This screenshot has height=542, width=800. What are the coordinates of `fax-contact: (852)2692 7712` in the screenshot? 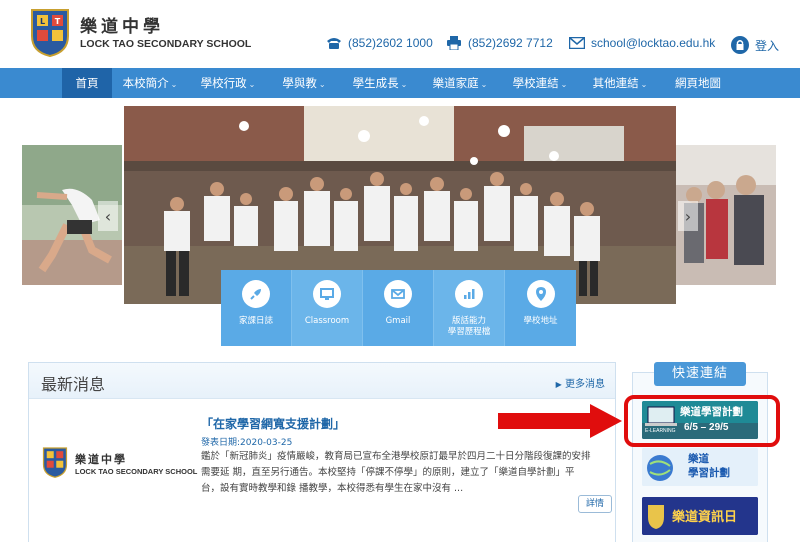 It's located at (499, 43).